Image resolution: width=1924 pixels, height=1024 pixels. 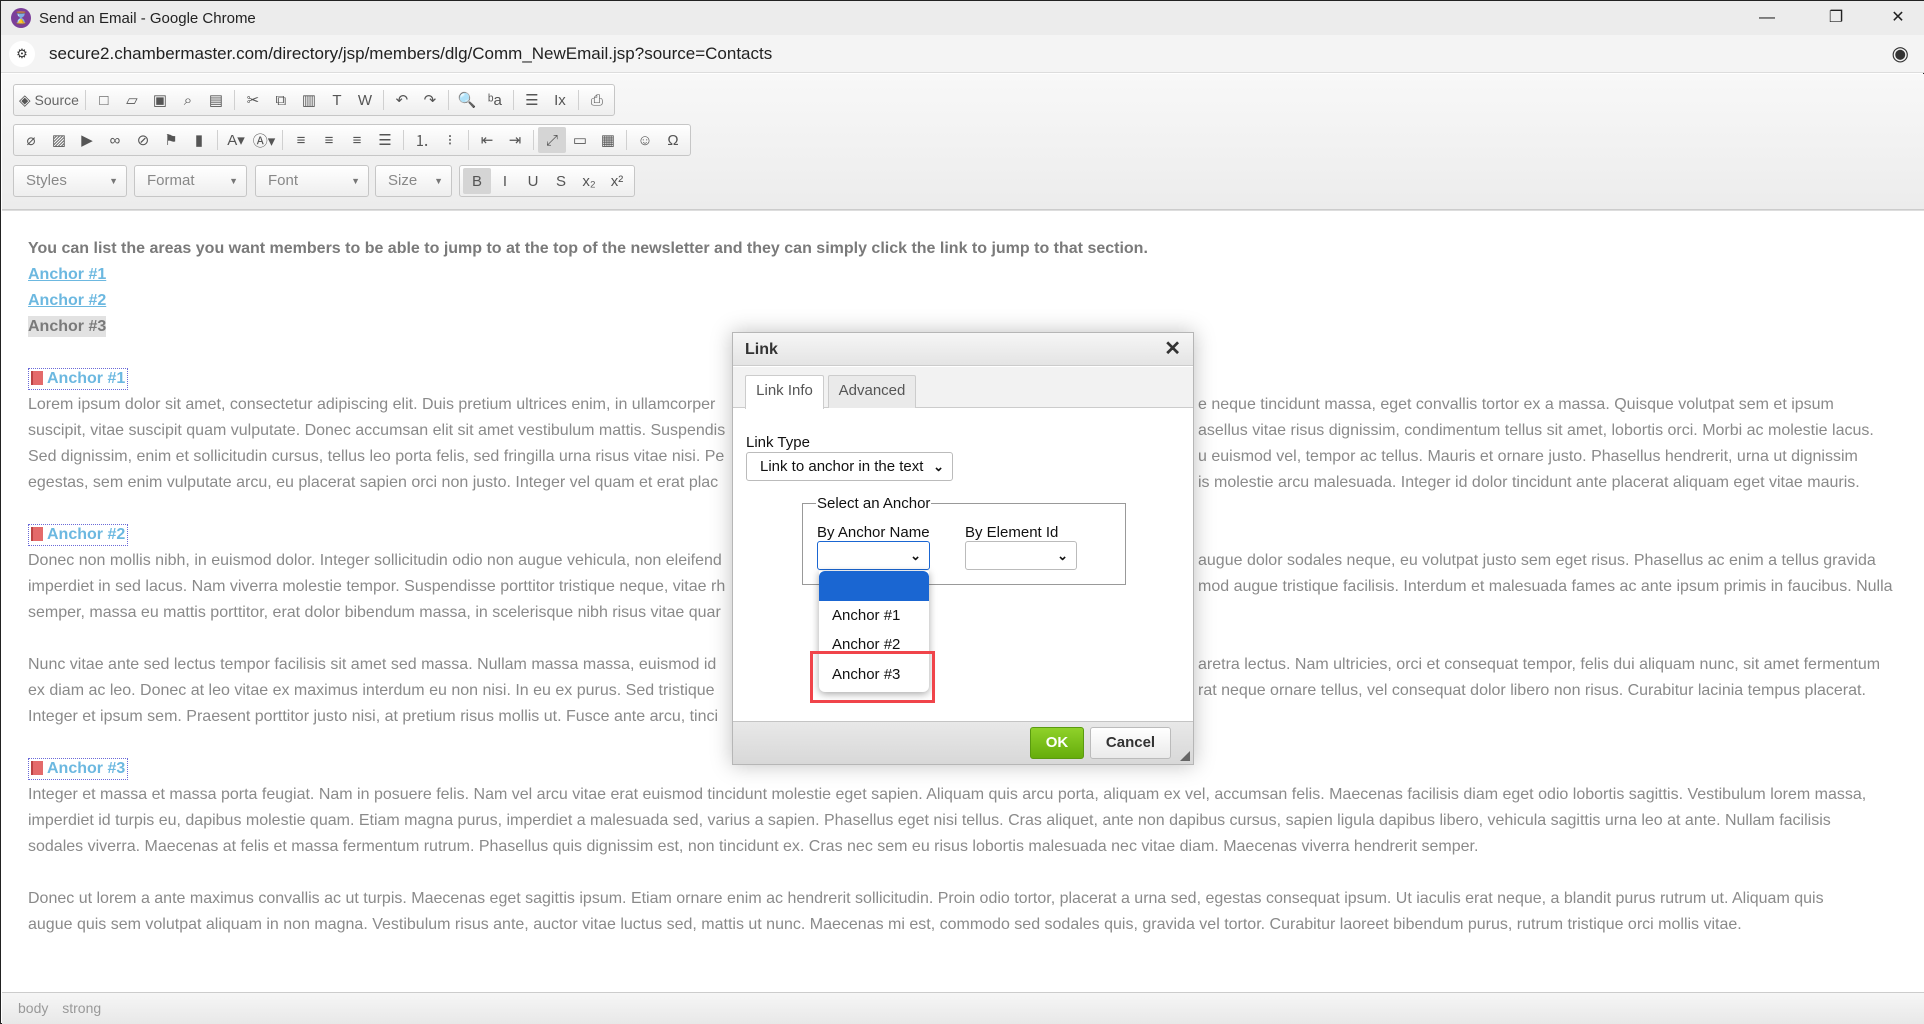 What do you see at coordinates (160, 100) in the screenshot?
I see `save-button: ▣` at bounding box center [160, 100].